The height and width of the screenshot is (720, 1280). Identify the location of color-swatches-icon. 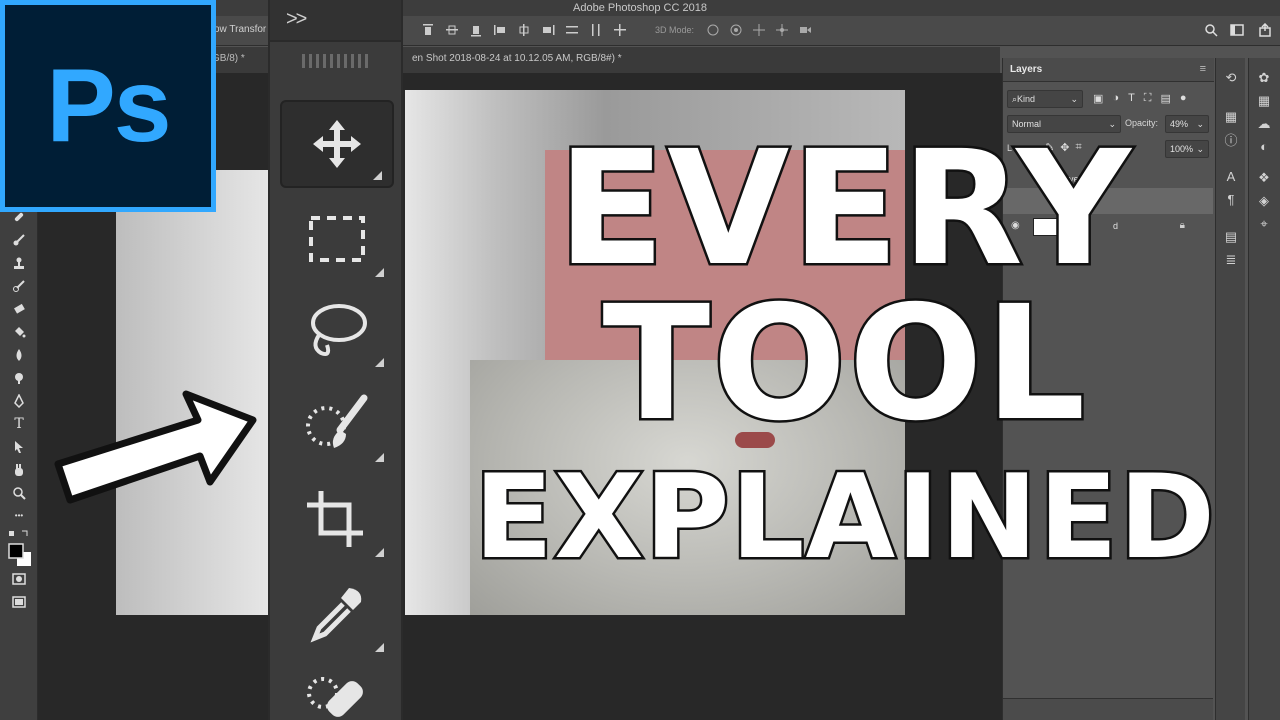
(19, 554).